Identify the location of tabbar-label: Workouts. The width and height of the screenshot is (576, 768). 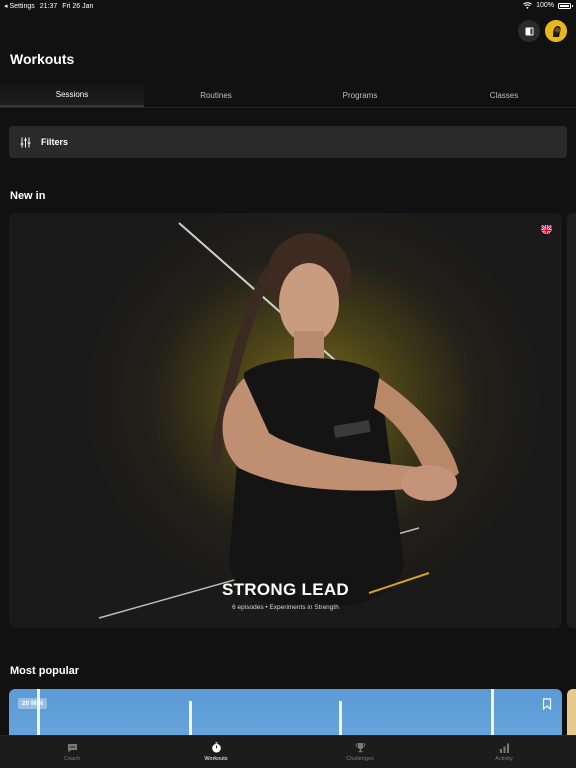
(216, 759).